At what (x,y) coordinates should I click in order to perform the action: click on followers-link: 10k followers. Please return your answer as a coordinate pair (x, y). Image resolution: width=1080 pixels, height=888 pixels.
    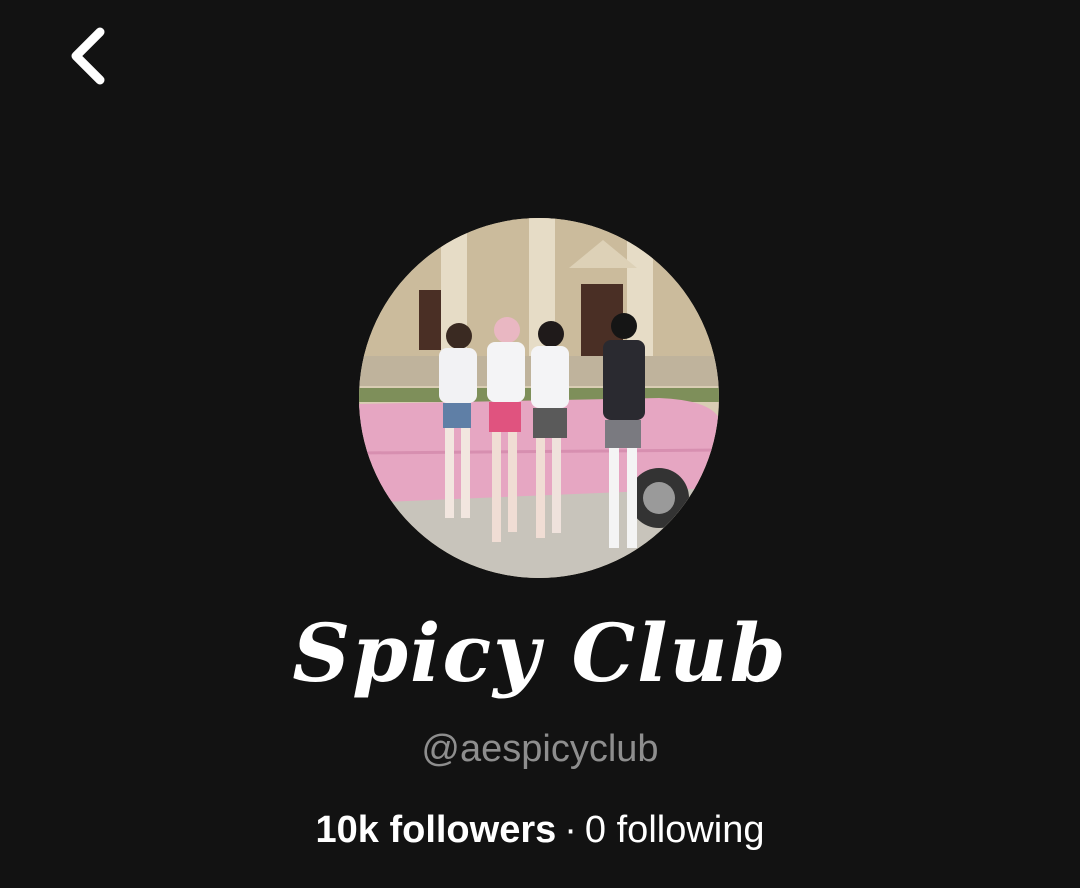
    Looking at the image, I should click on (435, 830).